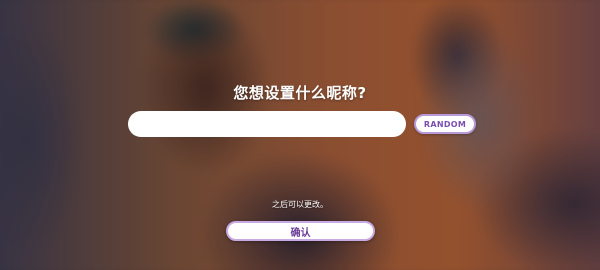 The height and width of the screenshot is (270, 600). Describe the element at coordinates (267, 124) in the screenshot. I see `nickname-input` at that location.